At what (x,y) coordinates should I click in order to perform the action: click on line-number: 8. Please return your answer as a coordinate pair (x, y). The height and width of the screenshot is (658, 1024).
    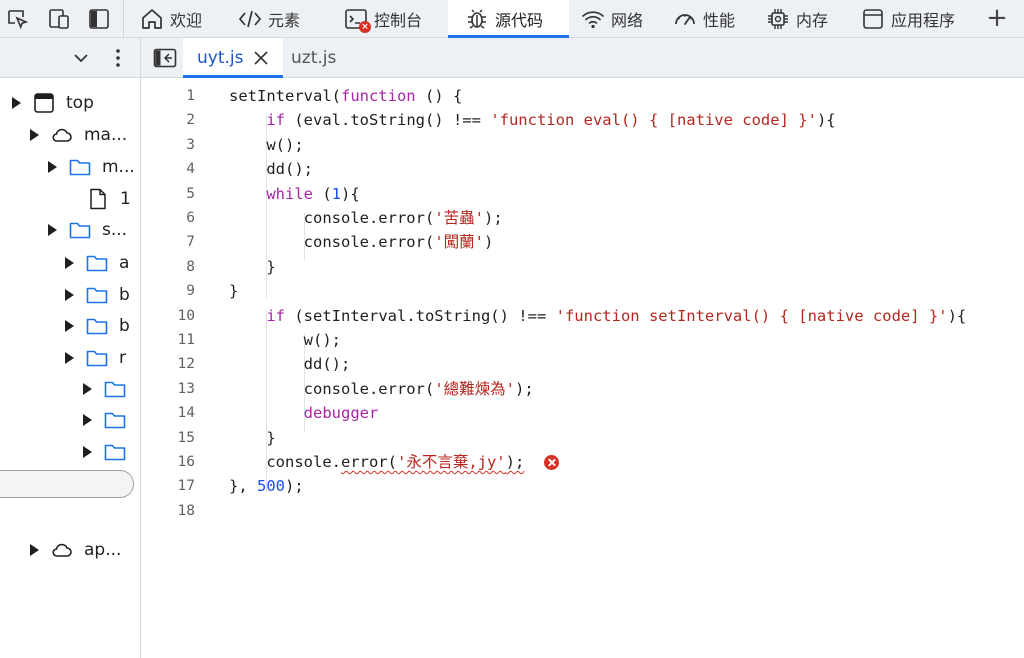
    Looking at the image, I should click on (168, 267).